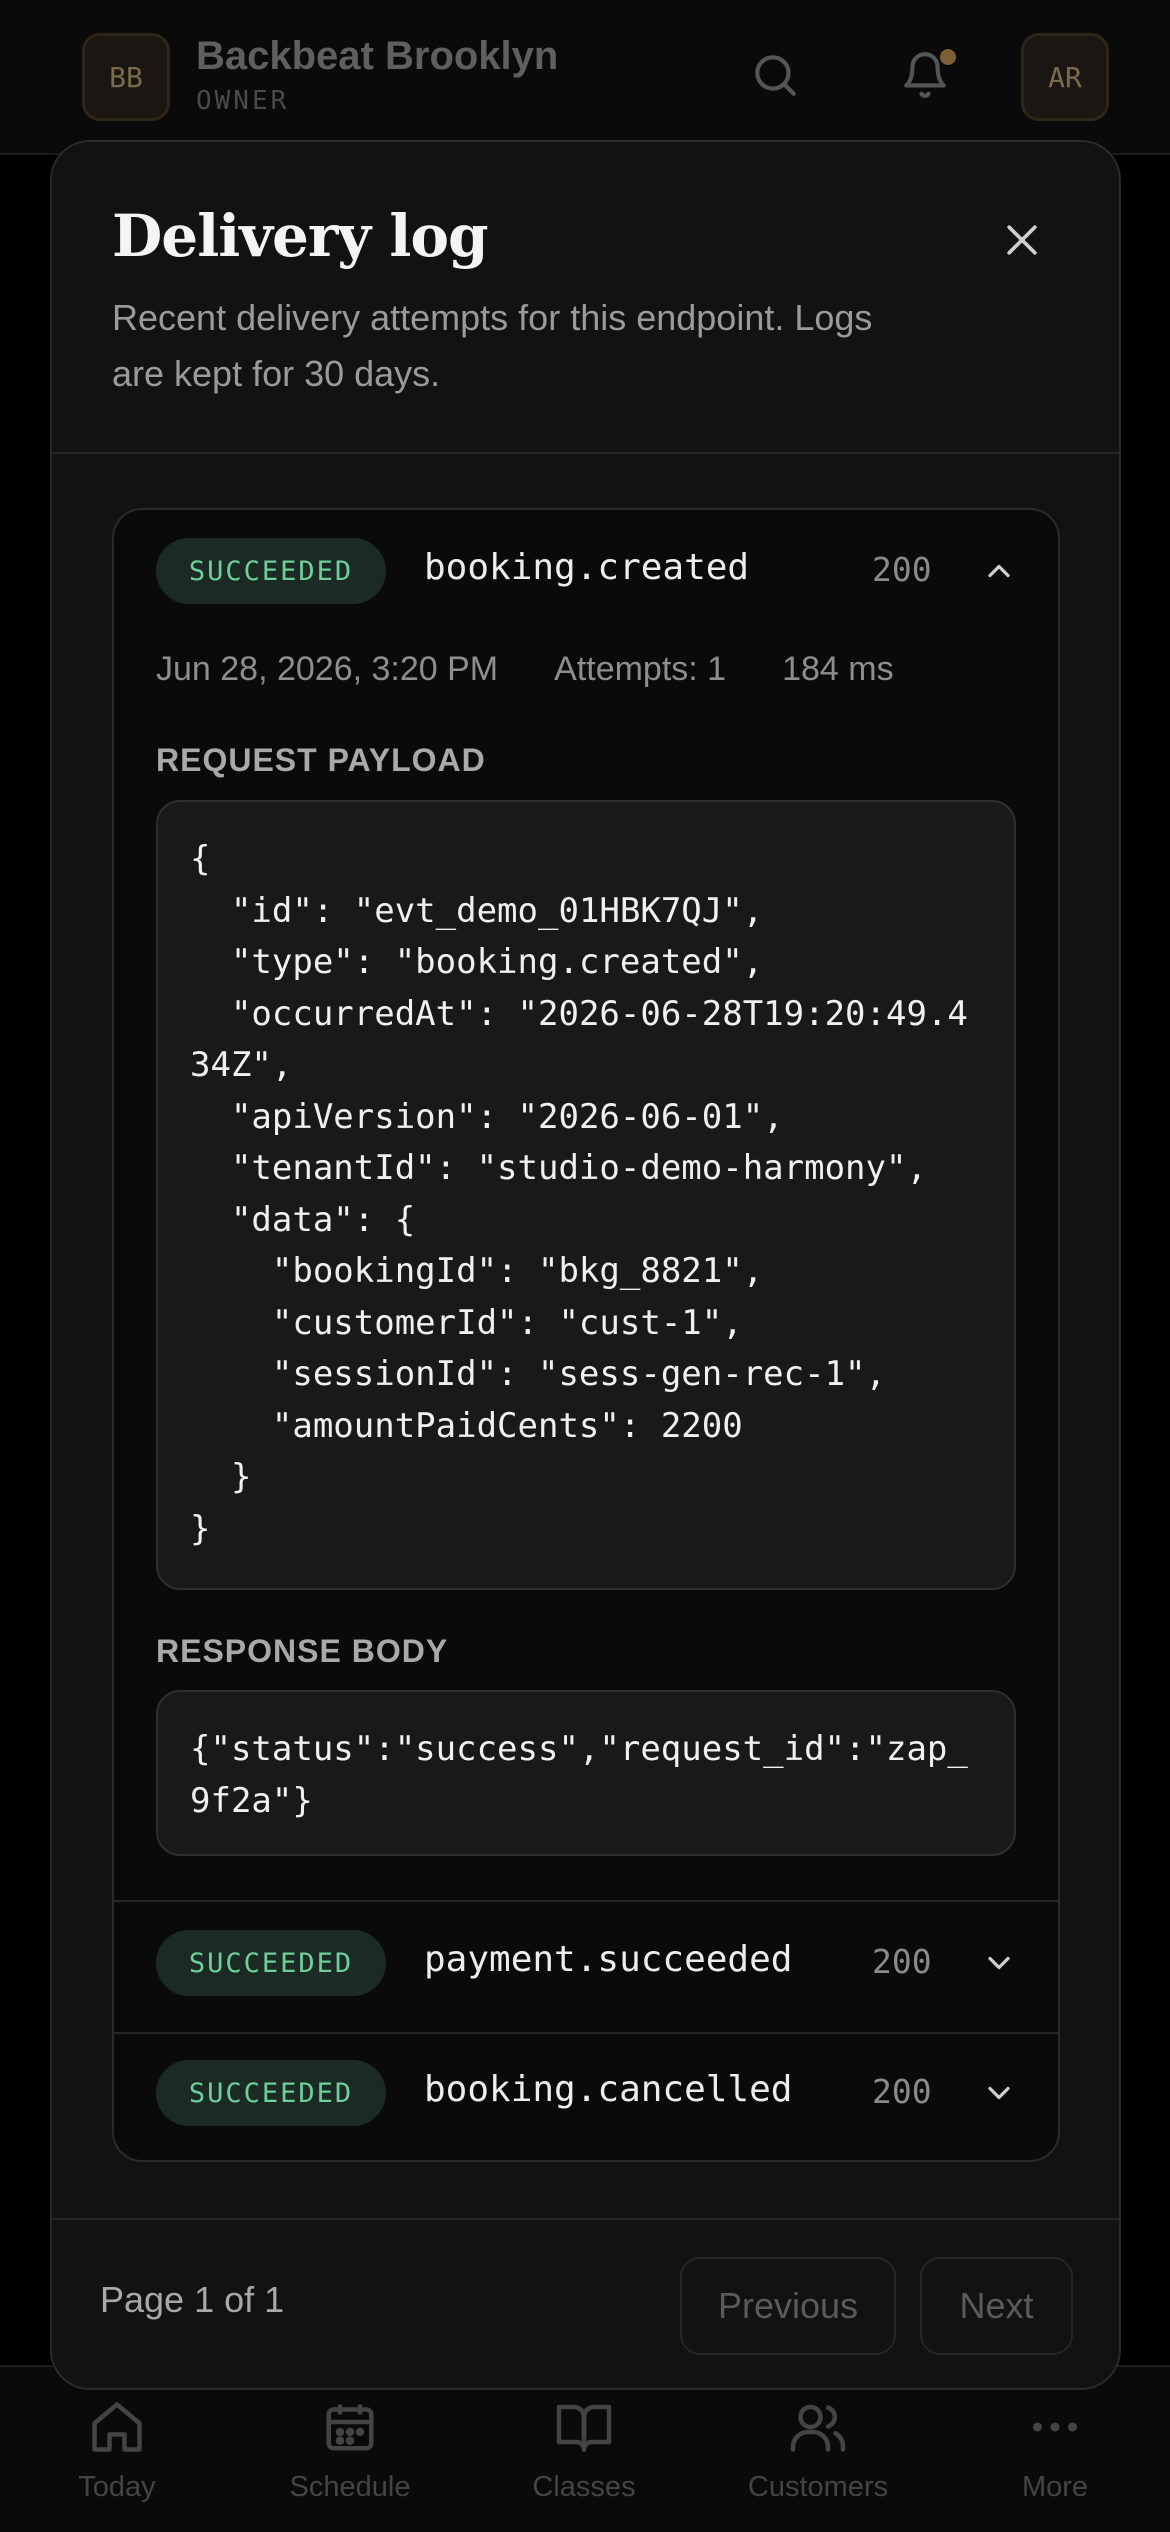  I want to click on log-attempts: Attempts: 1, so click(640, 669).